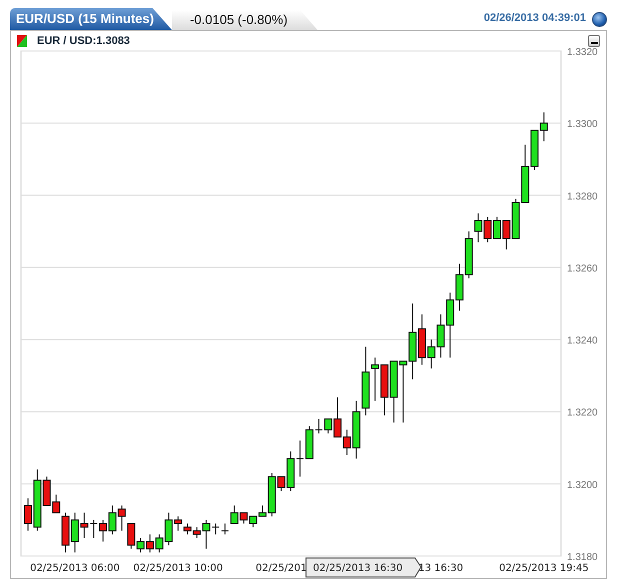  I want to click on y-axis-label: 1.3200, so click(582, 485).